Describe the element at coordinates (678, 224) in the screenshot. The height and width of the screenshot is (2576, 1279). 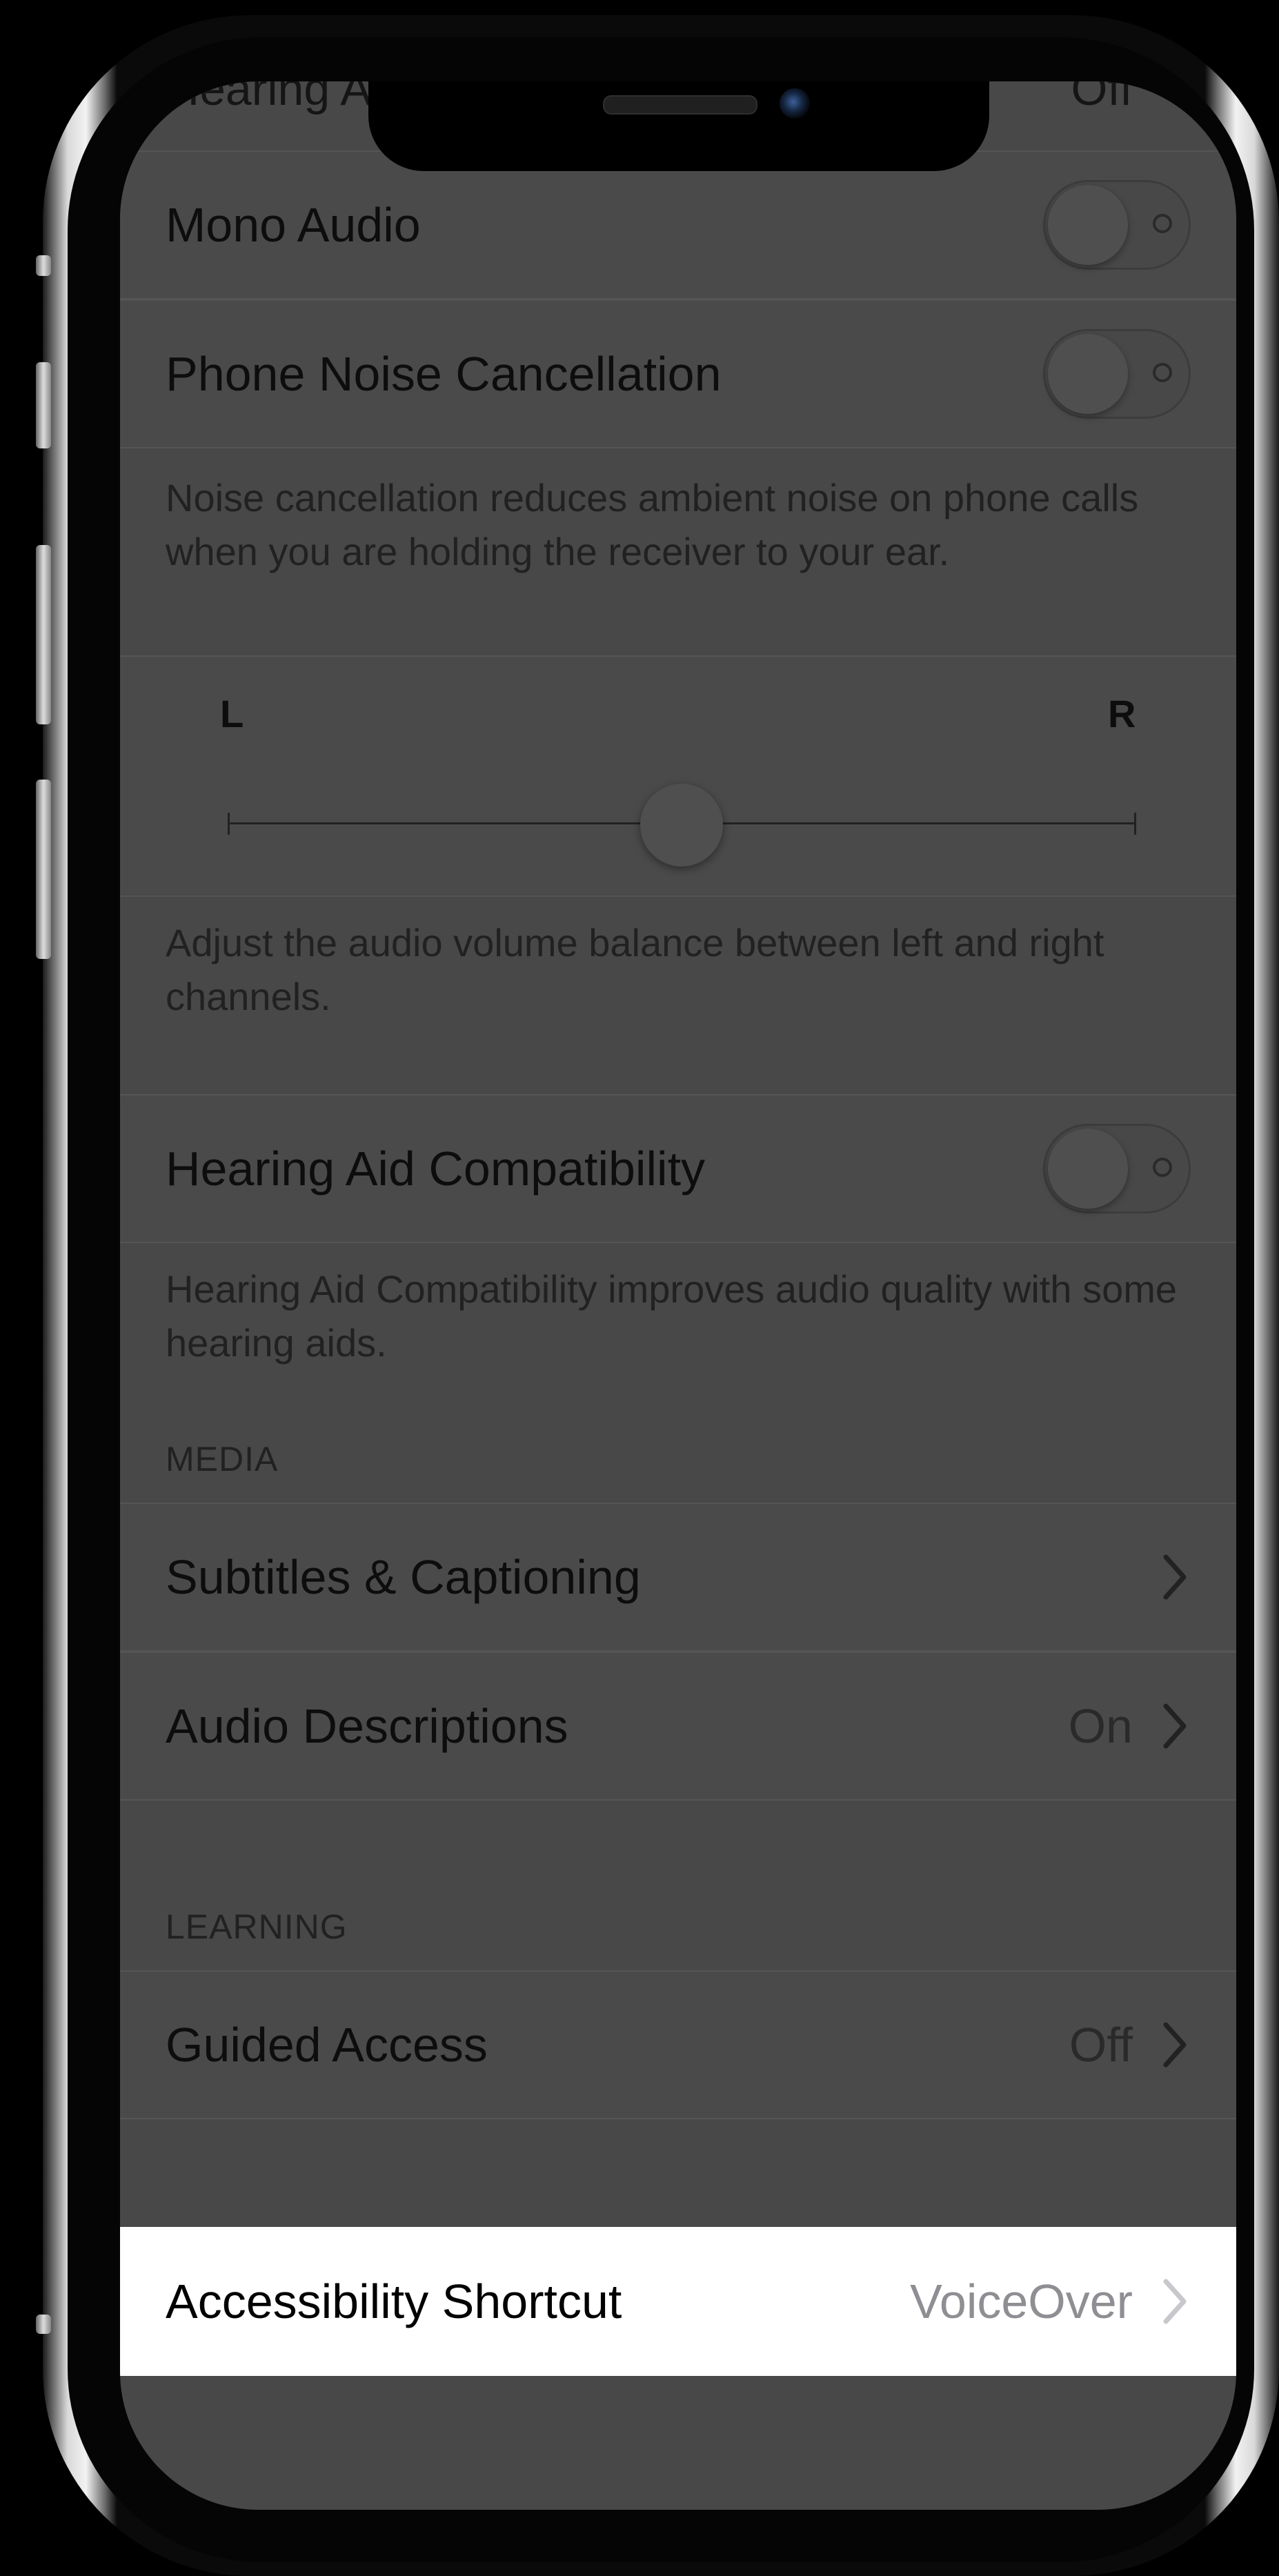
I see `mono-audio-row: Mono Audio` at that location.